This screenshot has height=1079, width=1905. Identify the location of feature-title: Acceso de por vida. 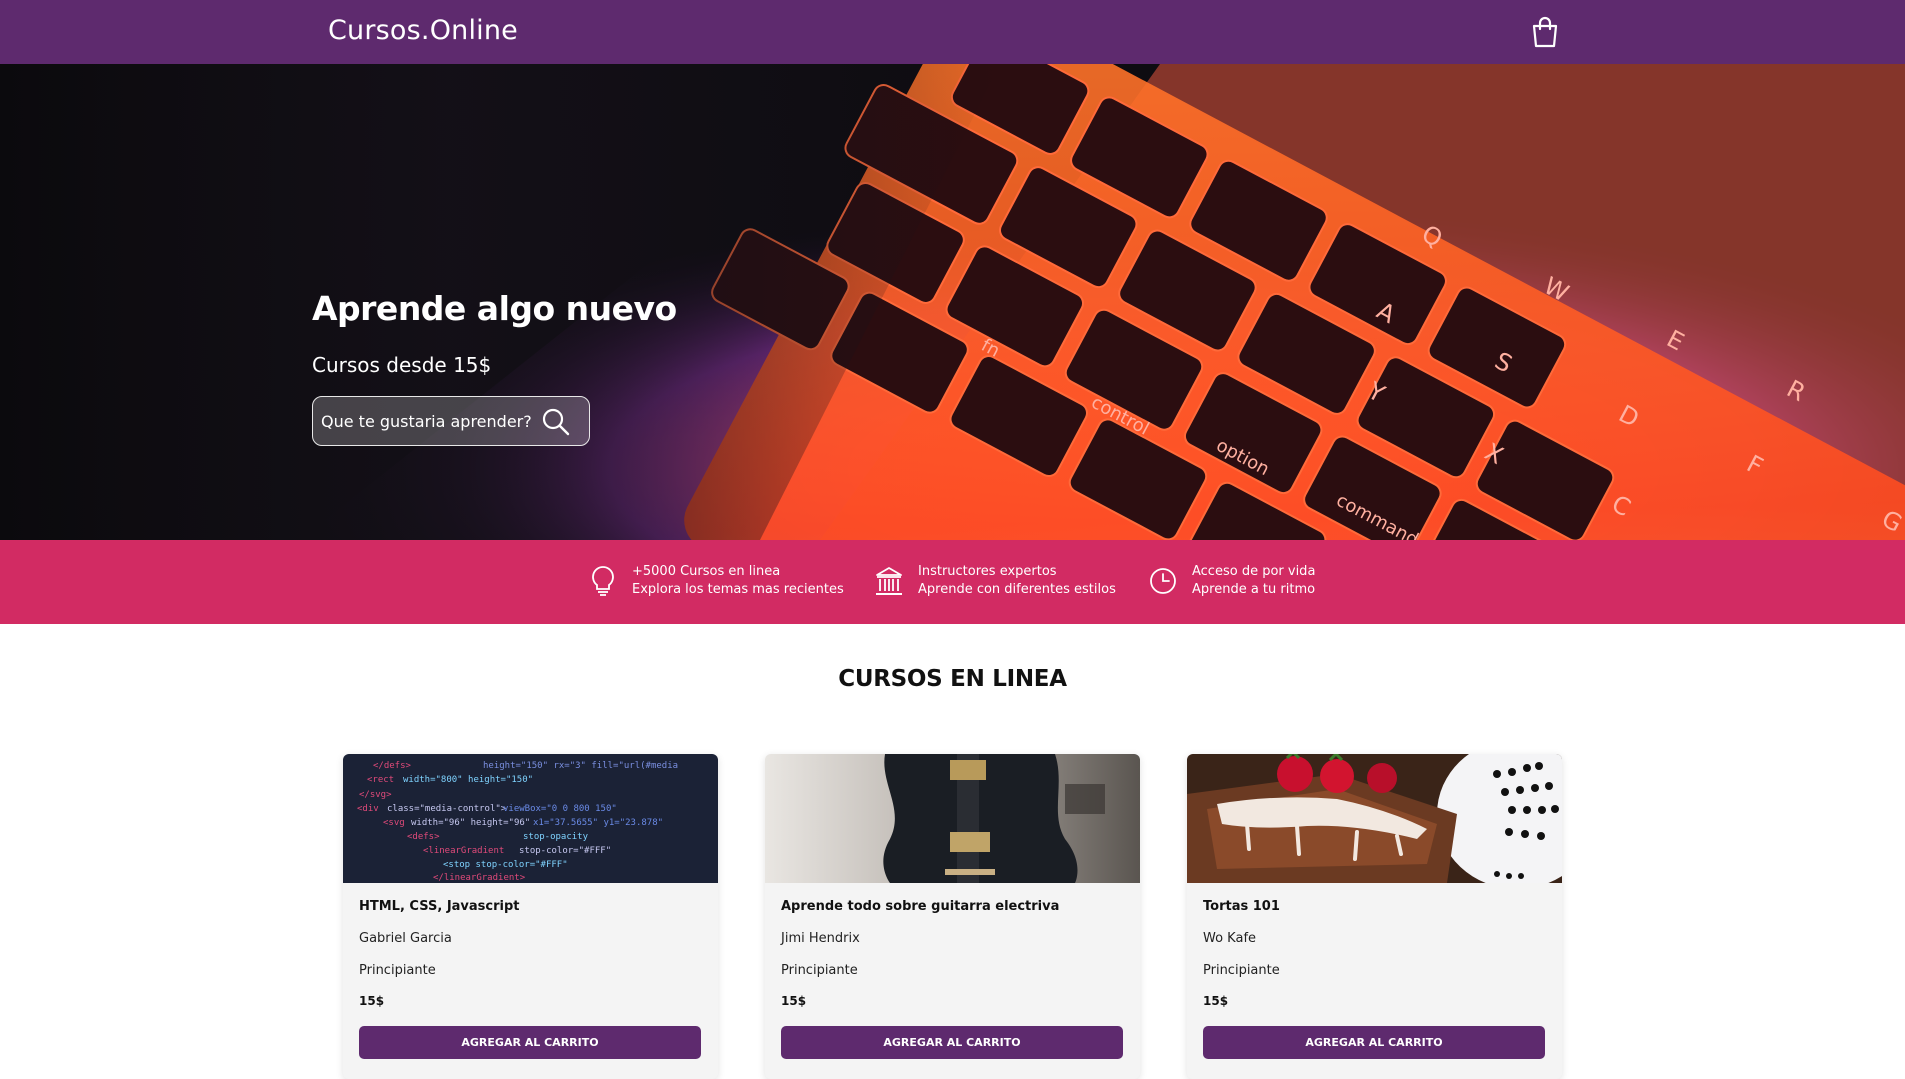
(1254, 571).